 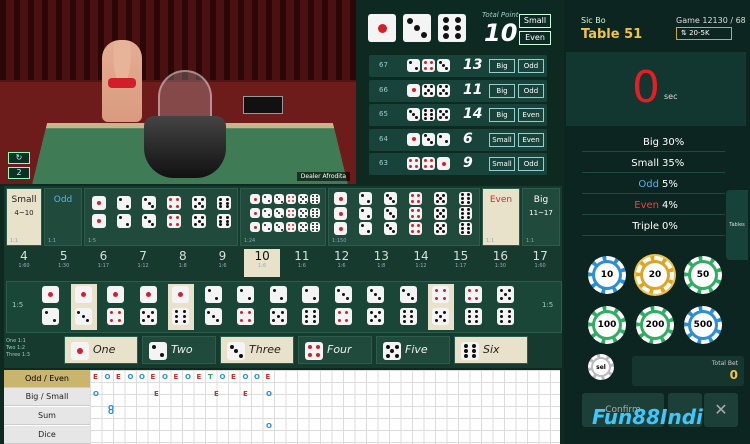 What do you see at coordinates (383, 65) in the screenshot?
I see `round-id: 67` at bounding box center [383, 65].